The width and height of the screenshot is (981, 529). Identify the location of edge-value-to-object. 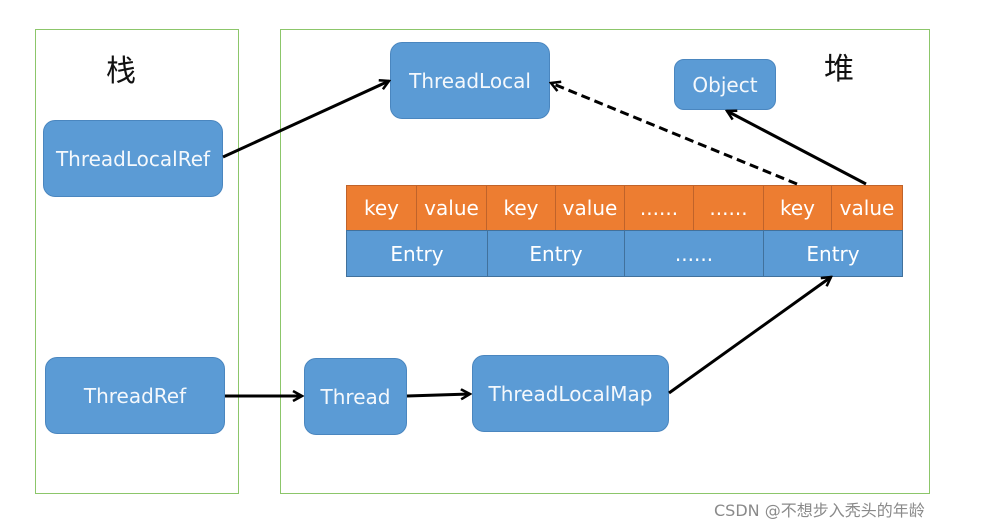
(797, 148).